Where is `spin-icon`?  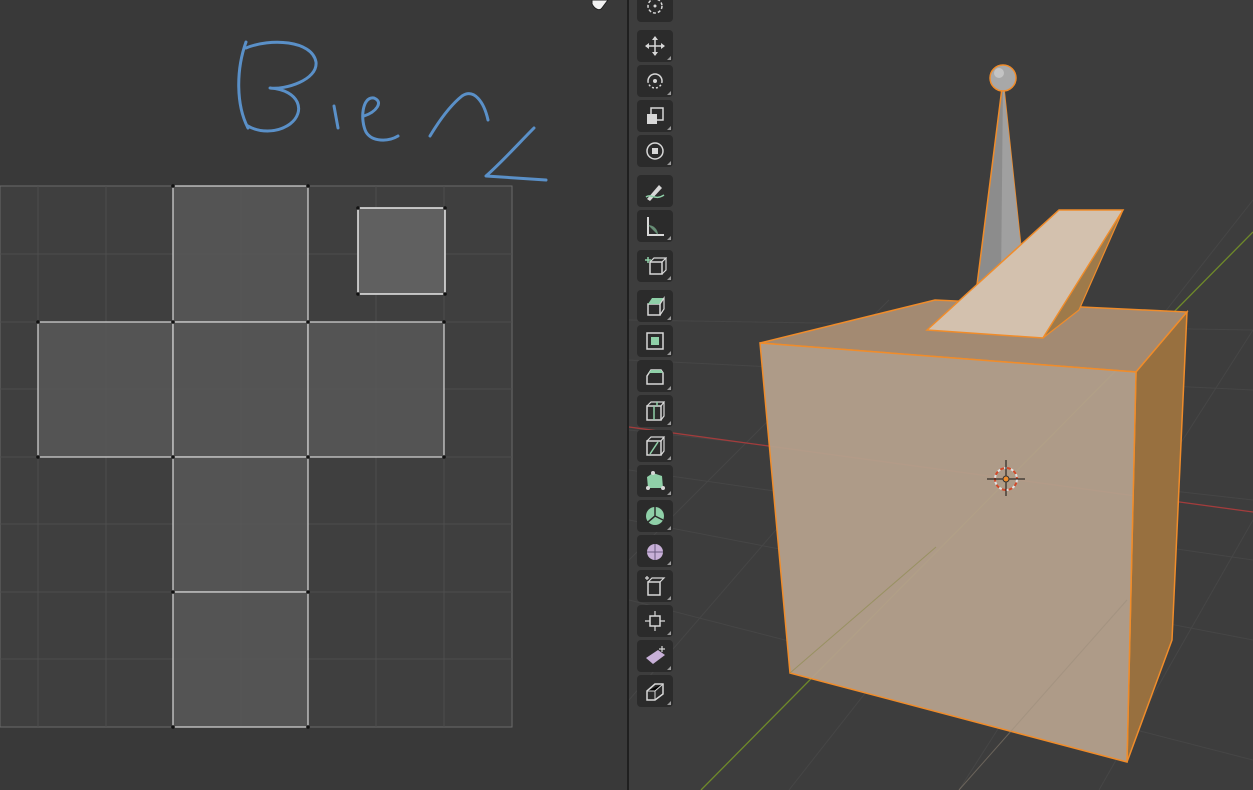 spin-icon is located at coordinates (655, 516).